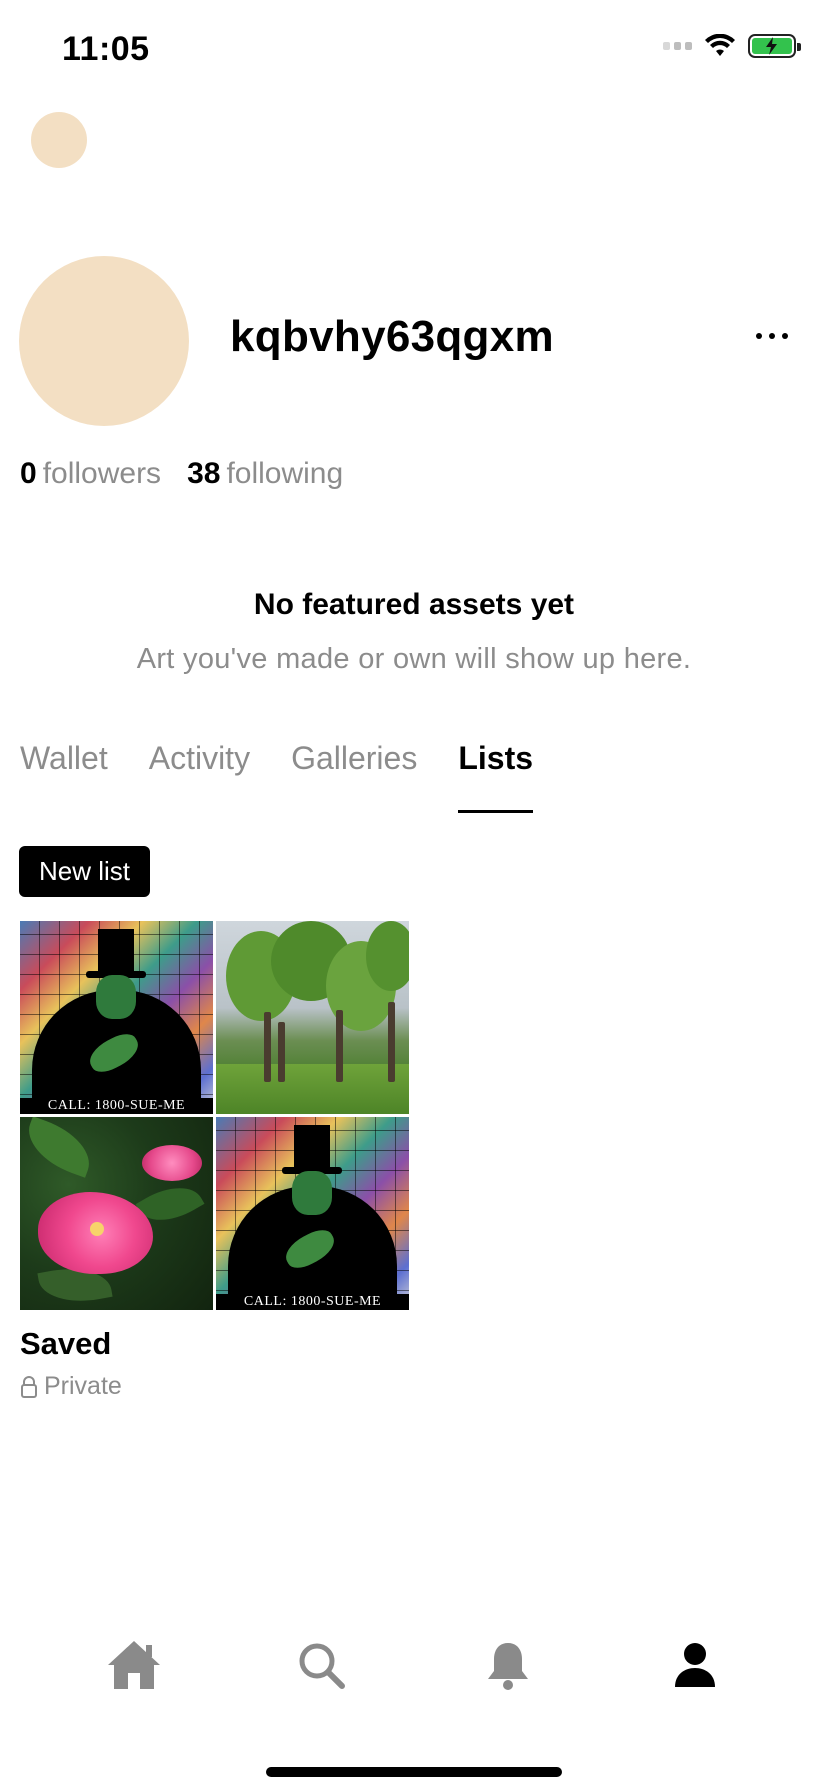  Describe the element at coordinates (354, 776) in the screenshot. I see `tab-galleries: Galleries` at that location.